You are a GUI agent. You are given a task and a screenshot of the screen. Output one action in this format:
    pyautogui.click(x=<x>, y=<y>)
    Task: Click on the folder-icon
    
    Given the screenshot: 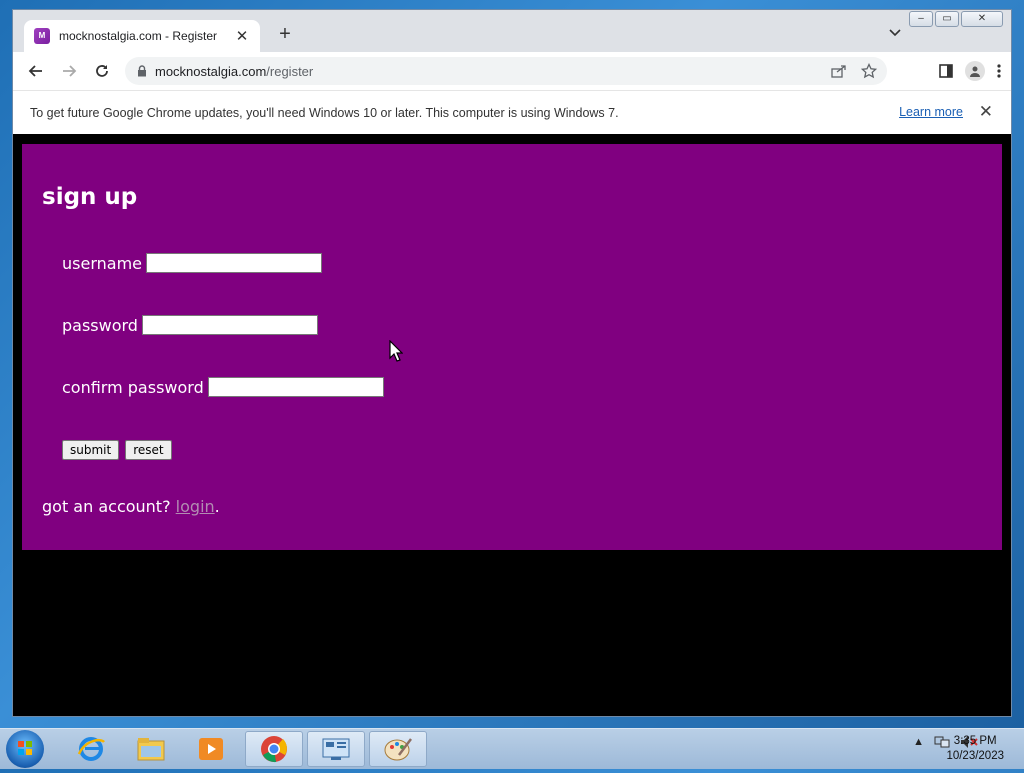 What is the action you would take?
    pyautogui.click(x=151, y=749)
    